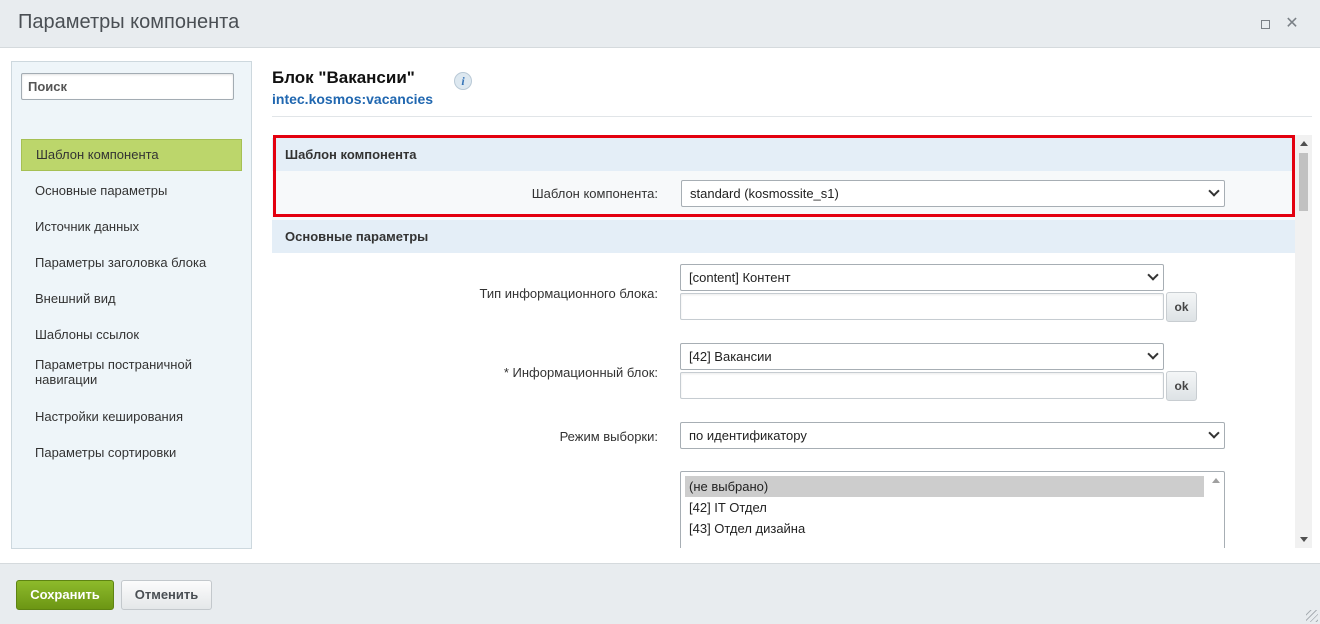 The width and height of the screenshot is (1320, 624). Describe the element at coordinates (792, 116) in the screenshot. I see `divider` at that location.